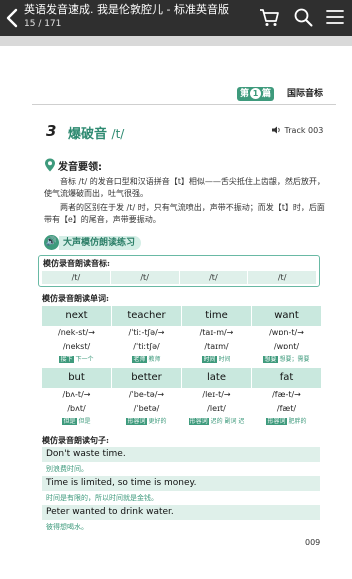  I want to click on word-meaning: 形容词 迟的 副词 迟, so click(216, 422).